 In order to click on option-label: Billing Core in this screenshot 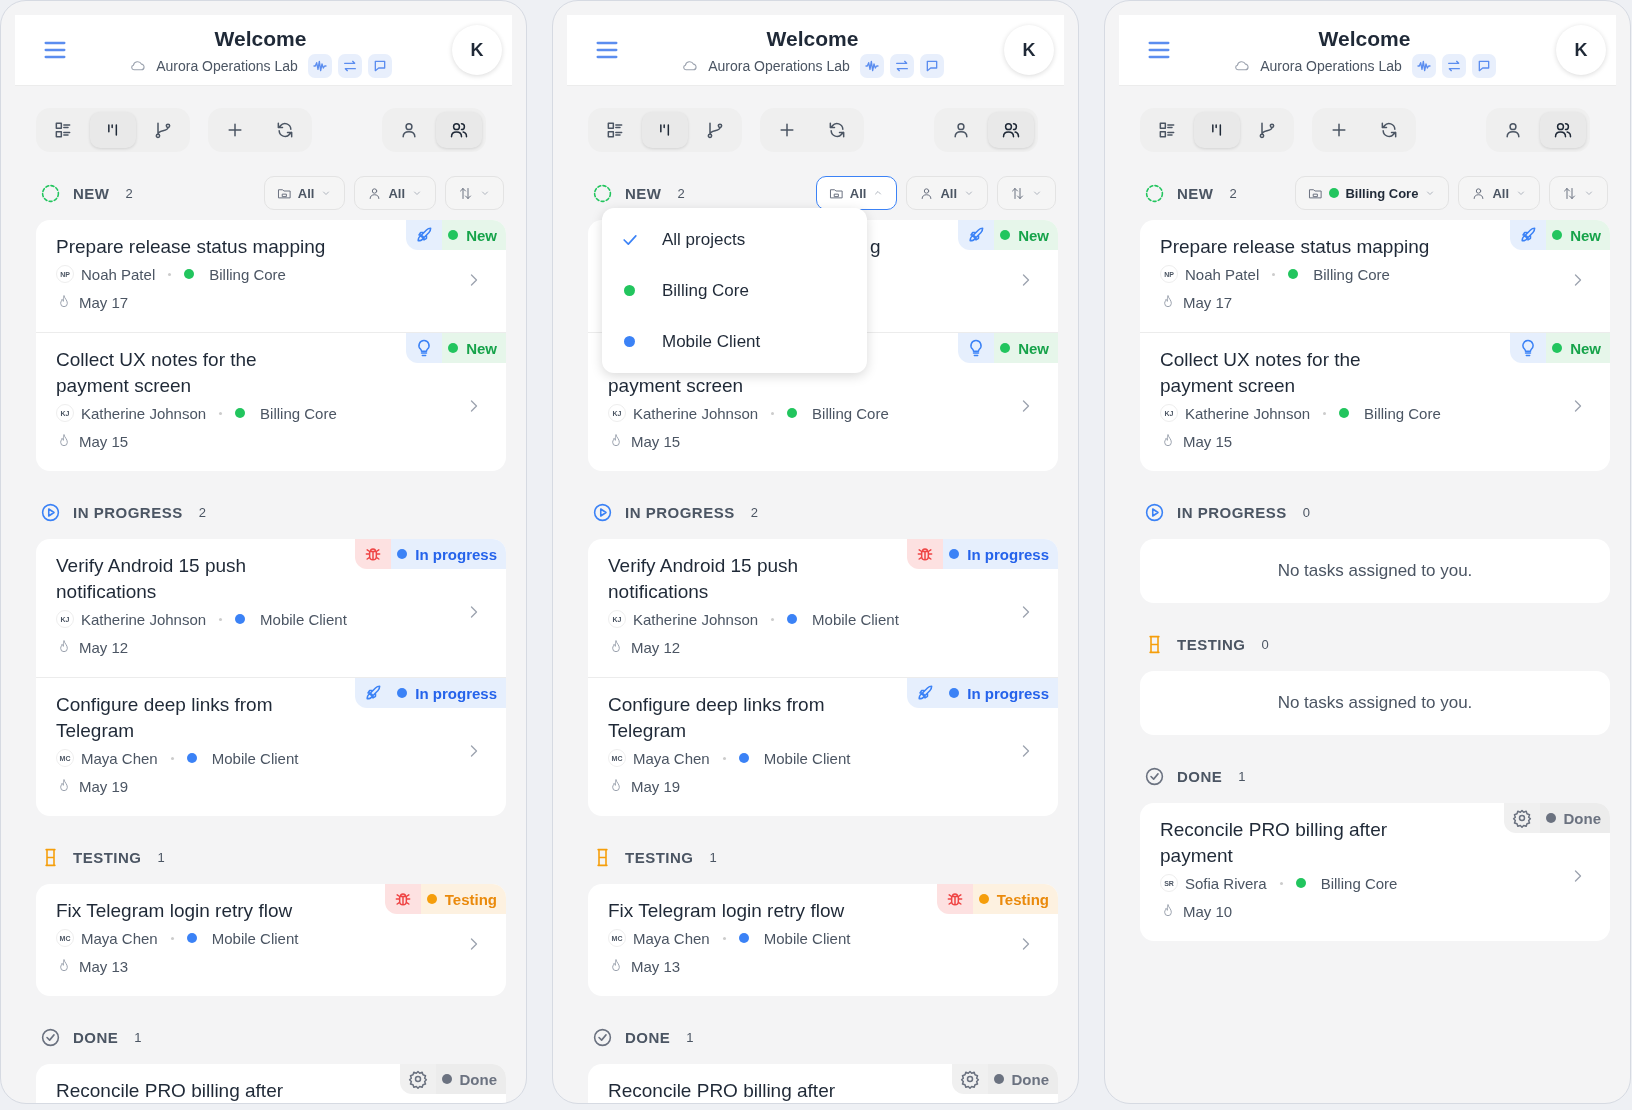, I will do `click(705, 290)`.